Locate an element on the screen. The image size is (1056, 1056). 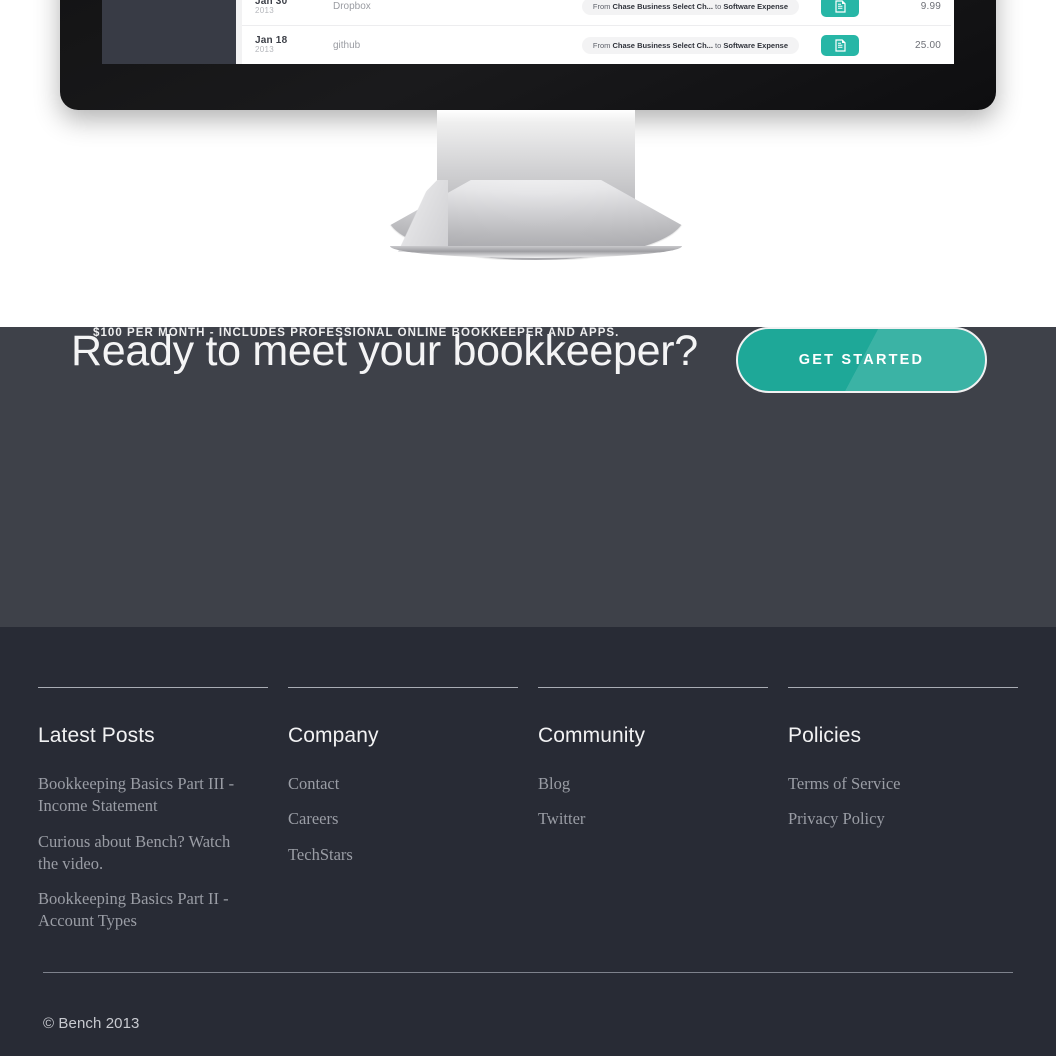
footer-column-community: Community Blog Twitter is located at coordinates (663, 816).